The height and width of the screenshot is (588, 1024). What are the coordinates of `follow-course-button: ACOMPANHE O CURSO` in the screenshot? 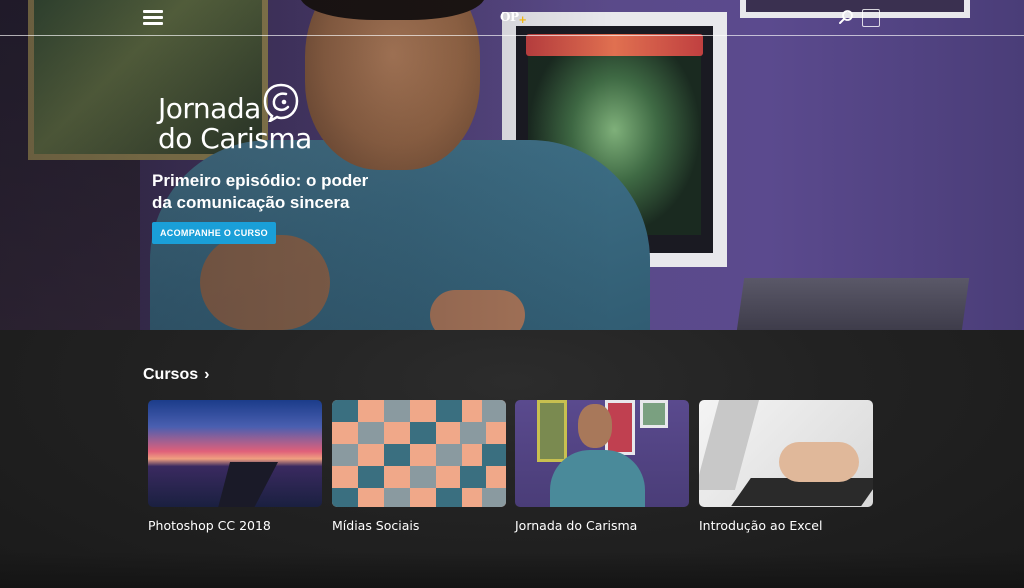 It's located at (214, 233).